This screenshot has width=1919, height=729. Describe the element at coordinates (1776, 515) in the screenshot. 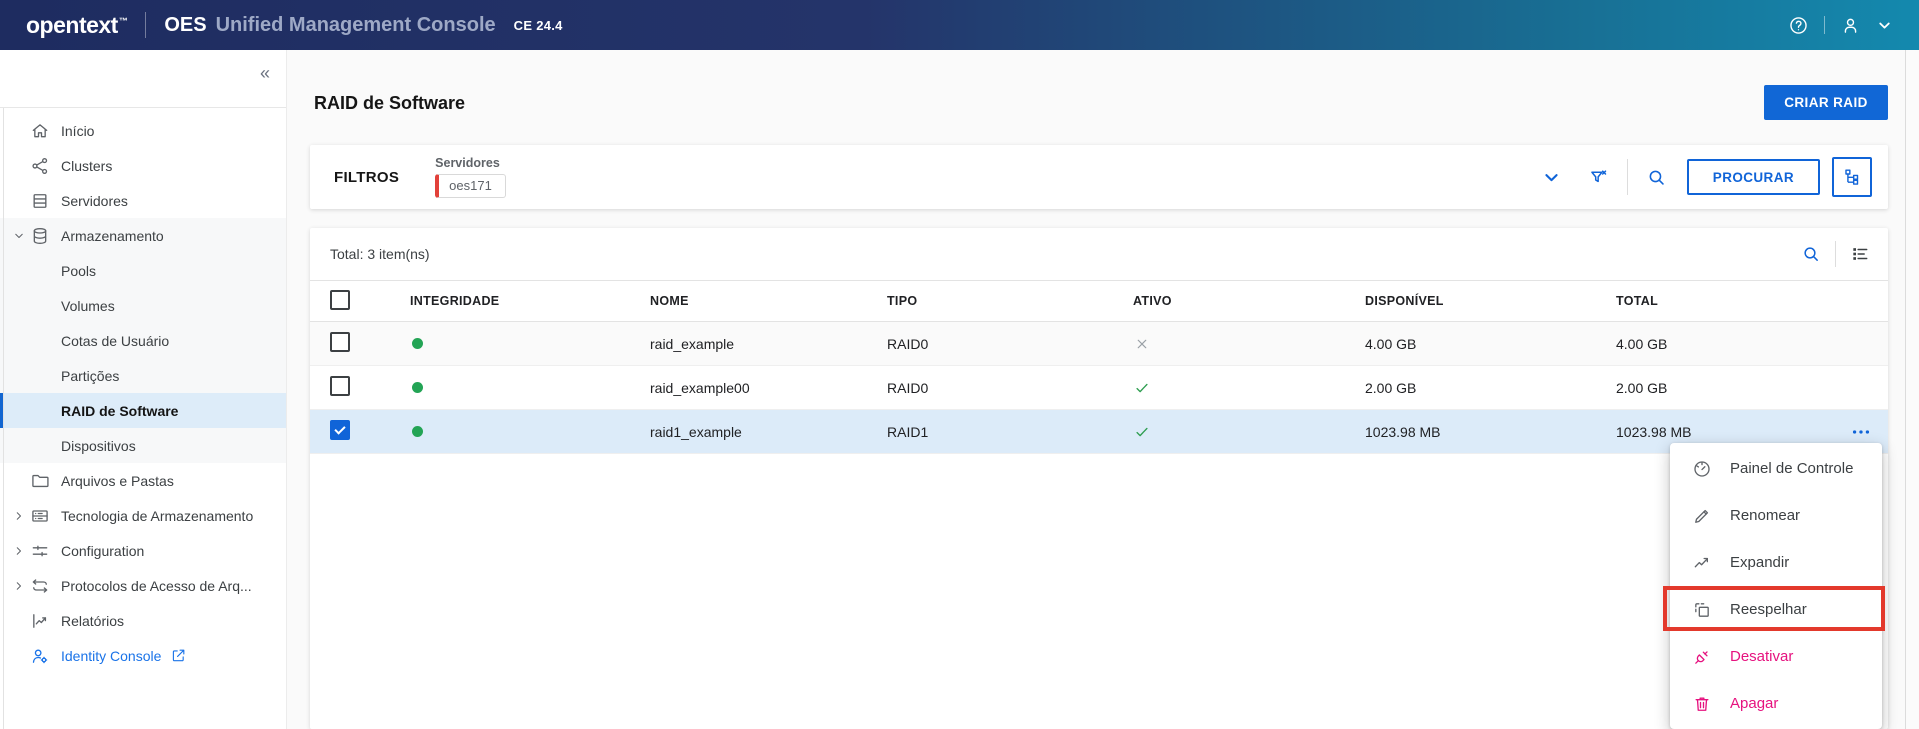

I see `menu-item-renomear: Renomear` at that location.